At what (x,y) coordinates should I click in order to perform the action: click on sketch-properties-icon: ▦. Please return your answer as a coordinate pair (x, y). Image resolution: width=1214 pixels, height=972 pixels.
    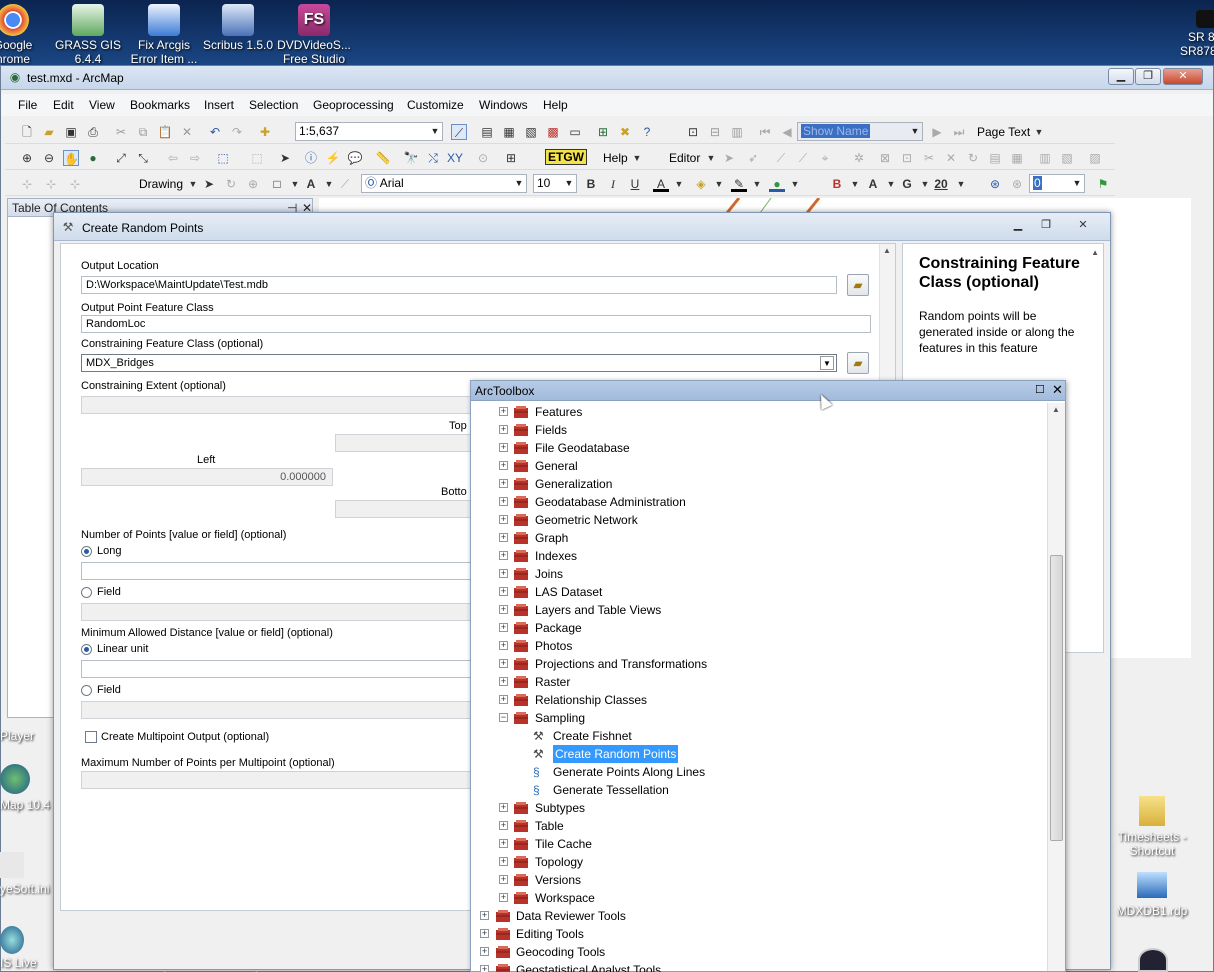
    Looking at the image, I should click on (1017, 158).